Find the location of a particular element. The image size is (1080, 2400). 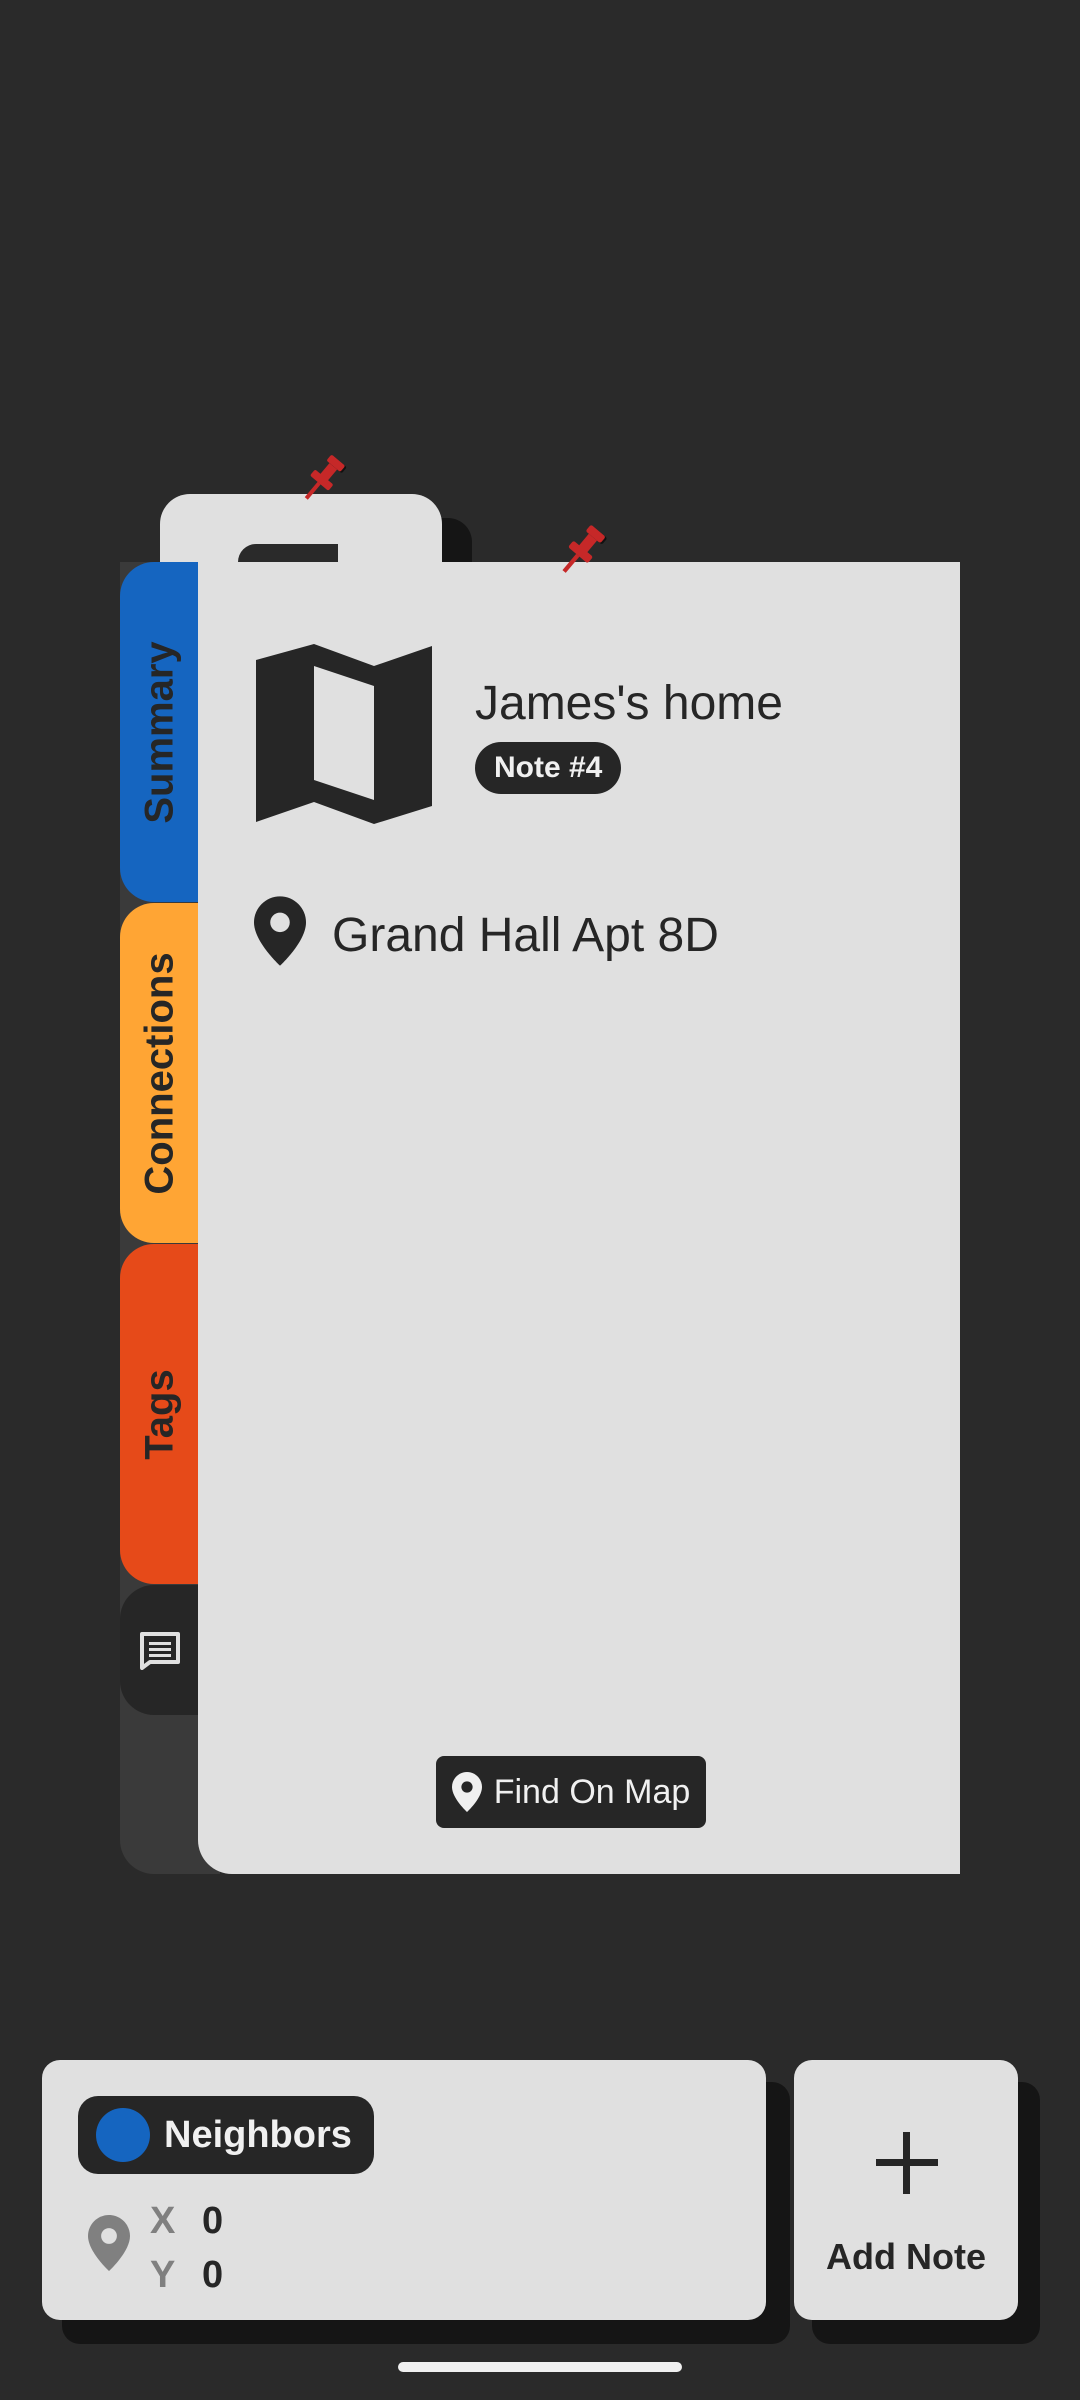

add-note-button is located at coordinates (906, 2190).